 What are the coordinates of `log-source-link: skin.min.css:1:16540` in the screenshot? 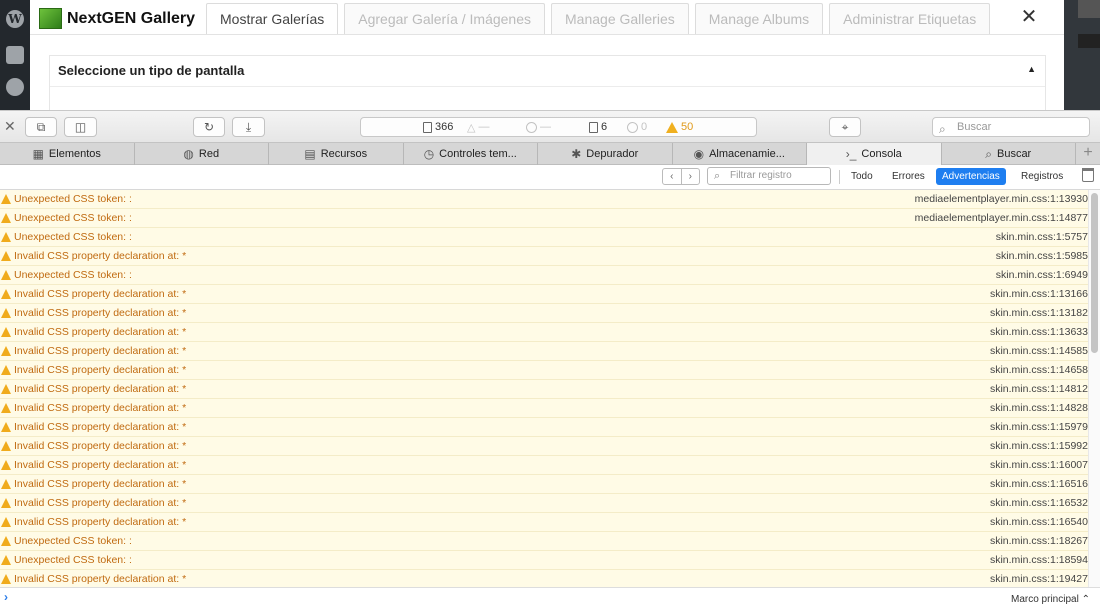 It's located at (1039, 522).